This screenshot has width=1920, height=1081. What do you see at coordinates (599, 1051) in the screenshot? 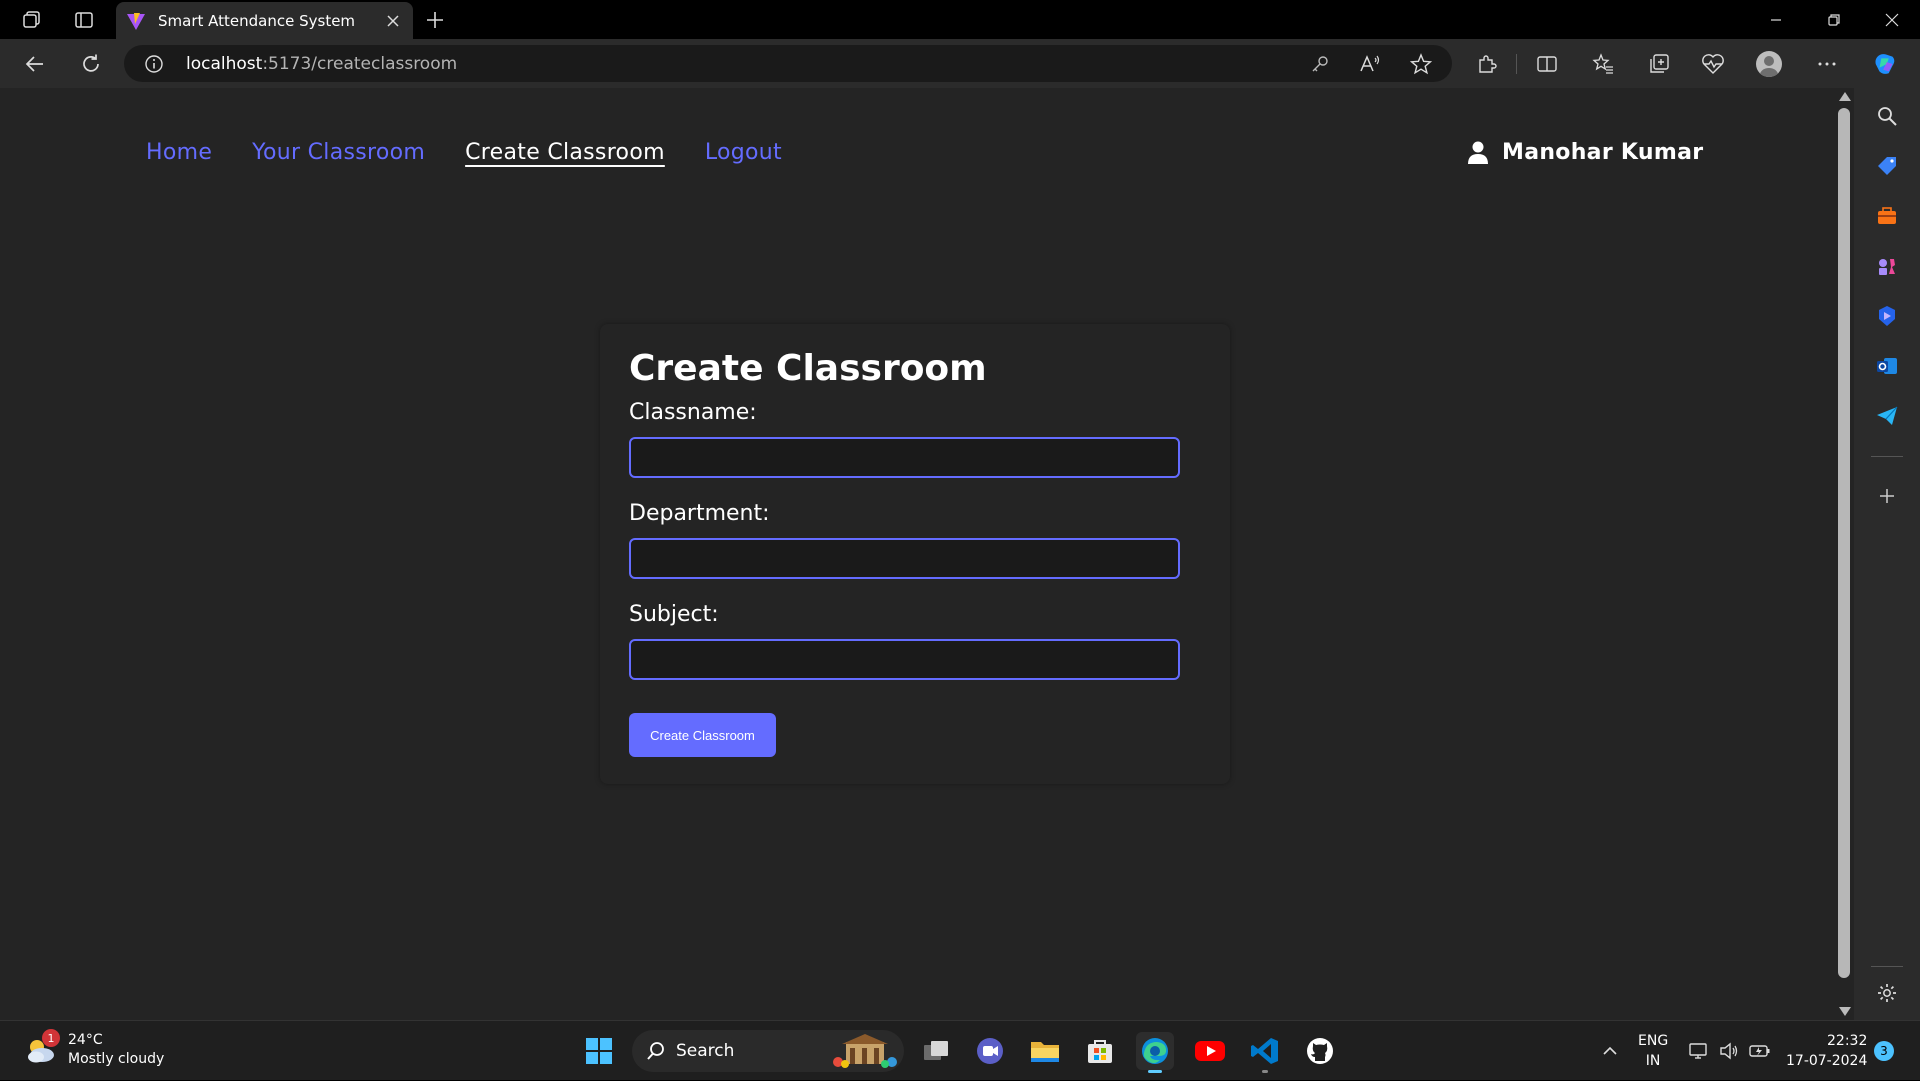
I see `windows-start-icon` at bounding box center [599, 1051].